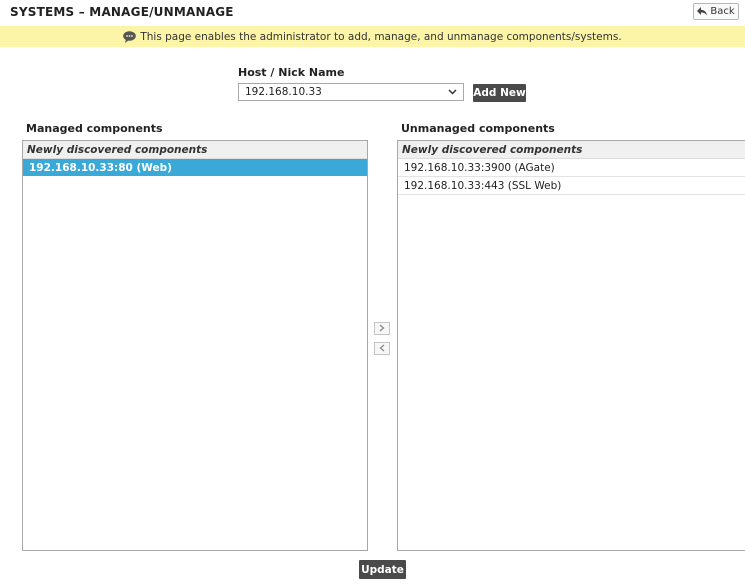 This screenshot has height=586, width=745. I want to click on move-to-unmanaged-button, so click(382, 328).